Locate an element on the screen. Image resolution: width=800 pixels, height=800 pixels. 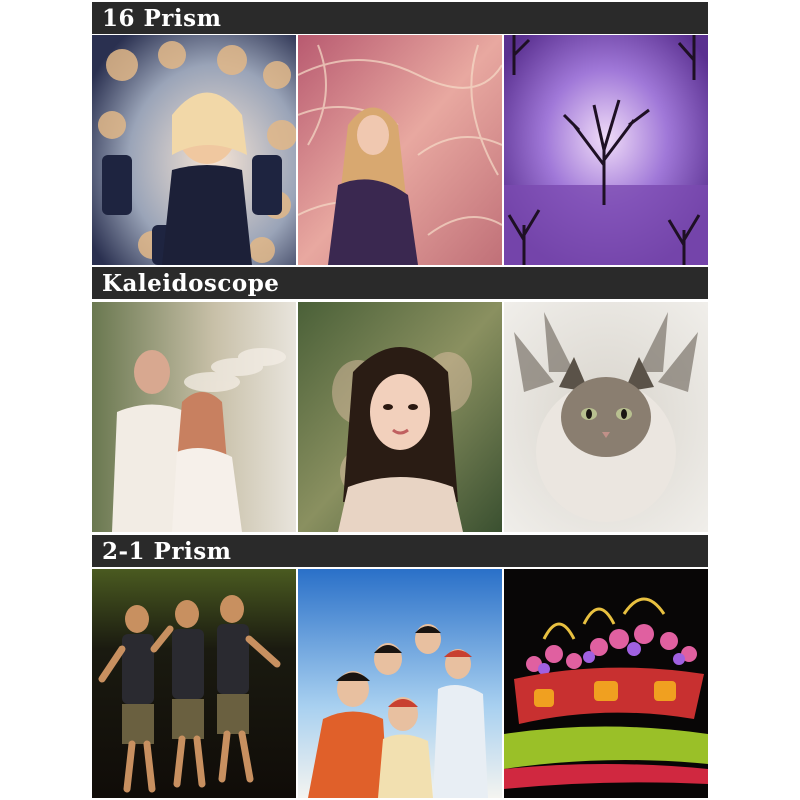
photo-prism-woman-pink is located at coordinates (400, 150).